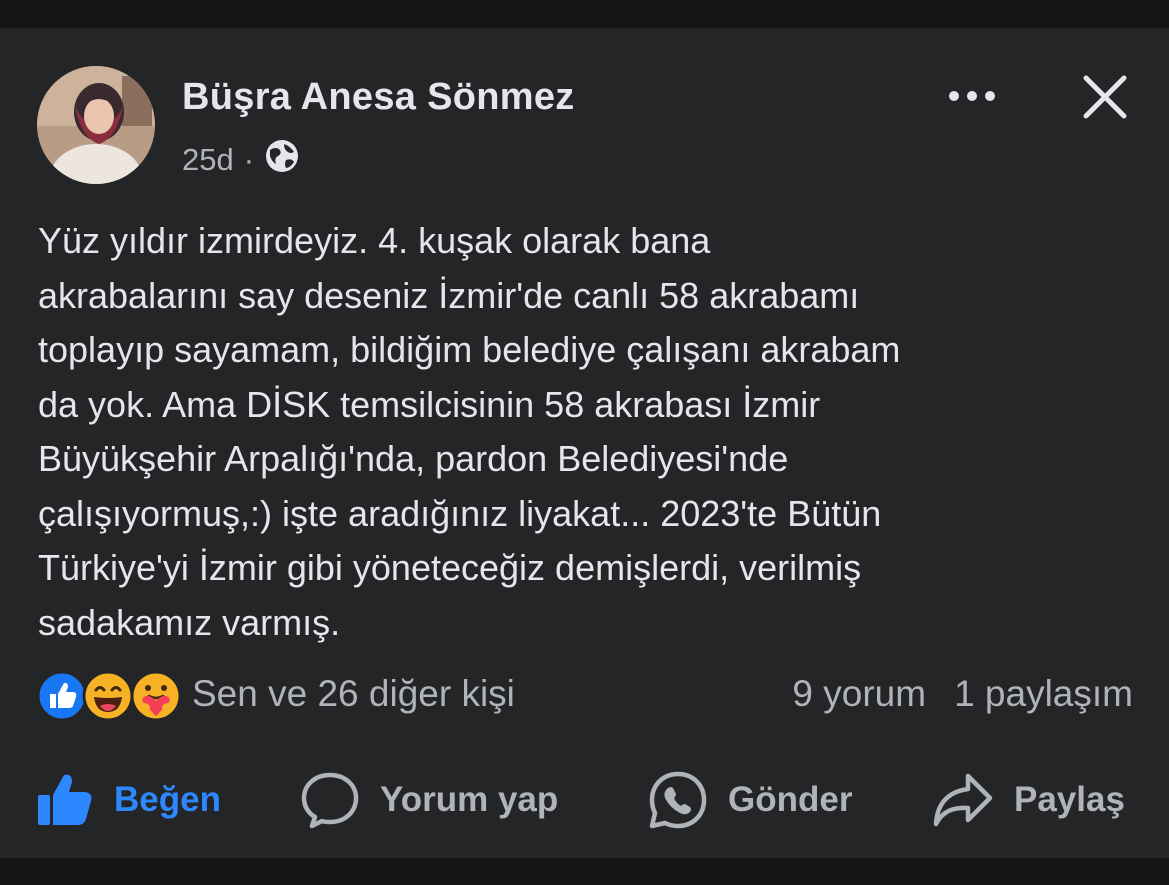 The width and height of the screenshot is (1169, 885). I want to click on close-icon, so click(1105, 97).